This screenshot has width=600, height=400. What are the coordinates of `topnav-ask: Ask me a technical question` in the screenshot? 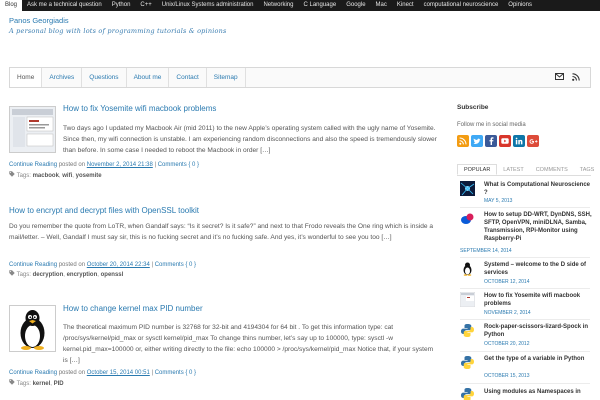 It's located at (64, 5).